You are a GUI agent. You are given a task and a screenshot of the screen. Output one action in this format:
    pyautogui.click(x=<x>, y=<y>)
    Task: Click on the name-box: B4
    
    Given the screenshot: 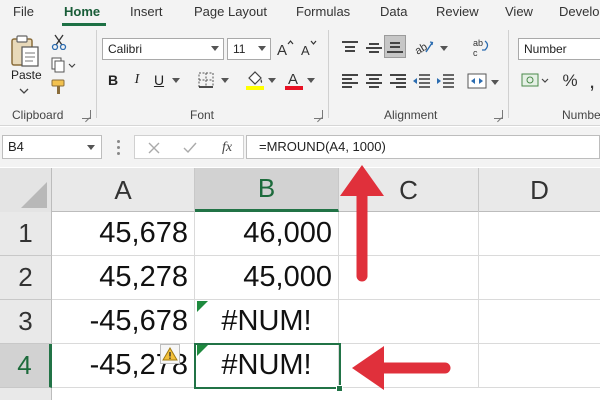 What is the action you would take?
    pyautogui.click(x=52, y=147)
    